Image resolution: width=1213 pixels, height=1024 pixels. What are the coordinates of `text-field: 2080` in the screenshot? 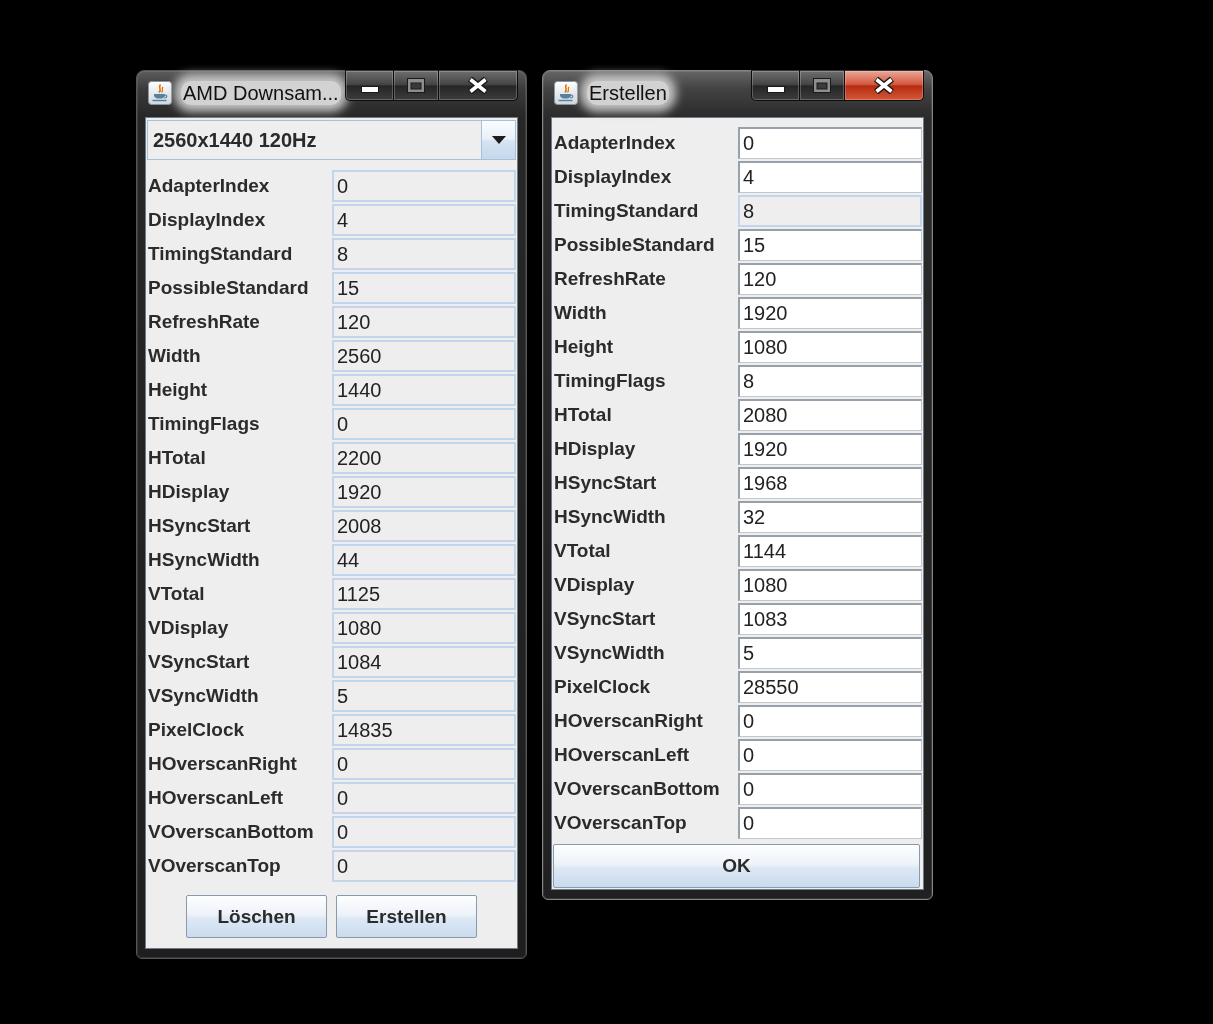 It's located at (830, 415).